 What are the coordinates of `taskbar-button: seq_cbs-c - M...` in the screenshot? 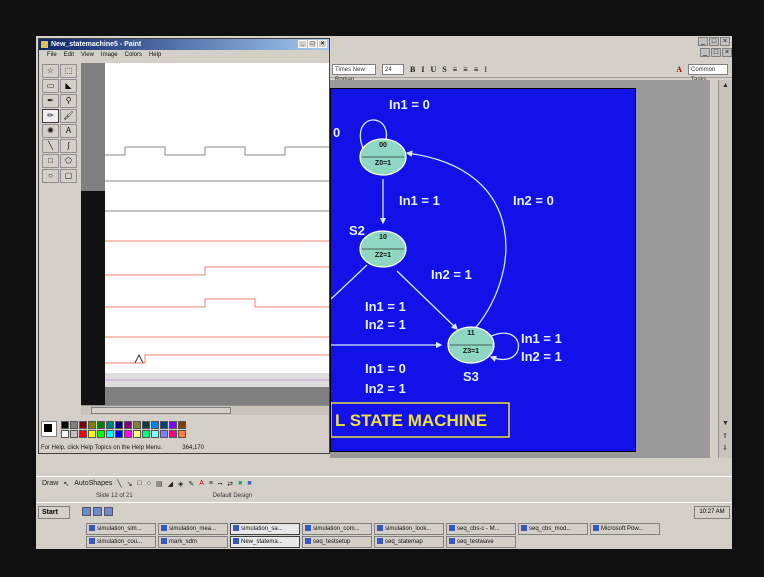 It's located at (481, 529).